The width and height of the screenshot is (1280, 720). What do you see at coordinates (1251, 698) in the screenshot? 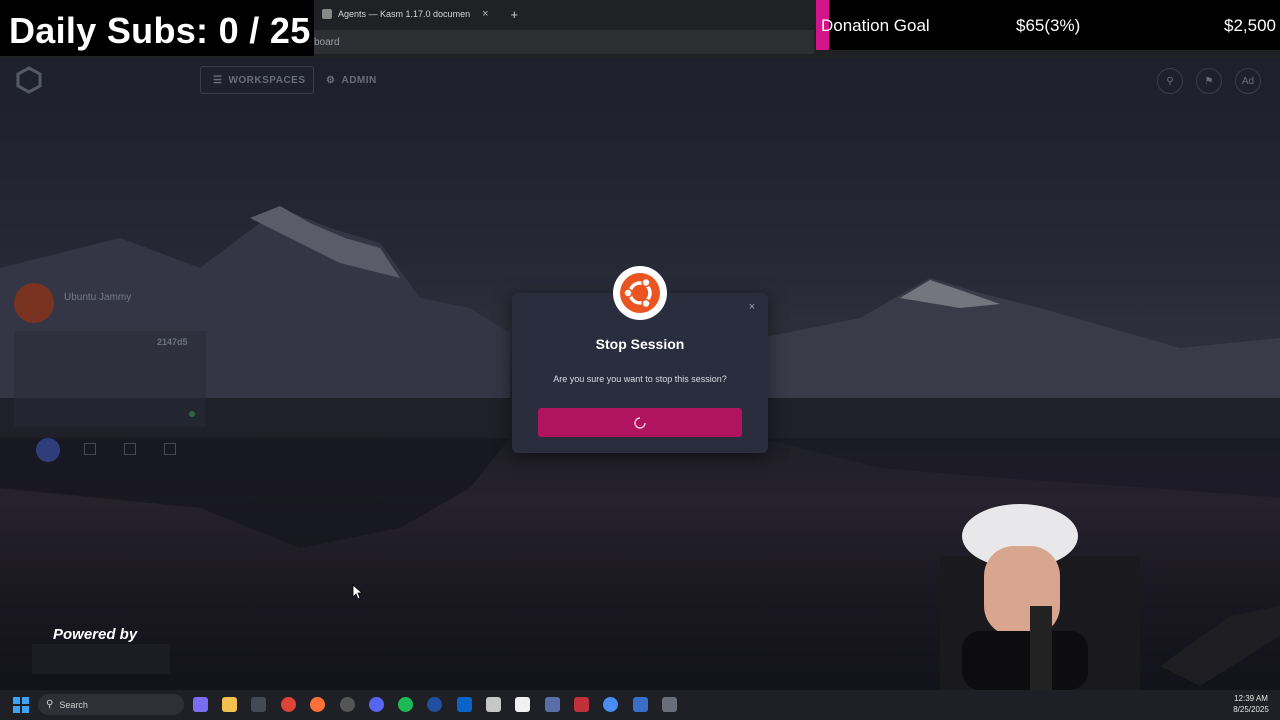
I see `clock-time: 12:39 AM` at bounding box center [1251, 698].